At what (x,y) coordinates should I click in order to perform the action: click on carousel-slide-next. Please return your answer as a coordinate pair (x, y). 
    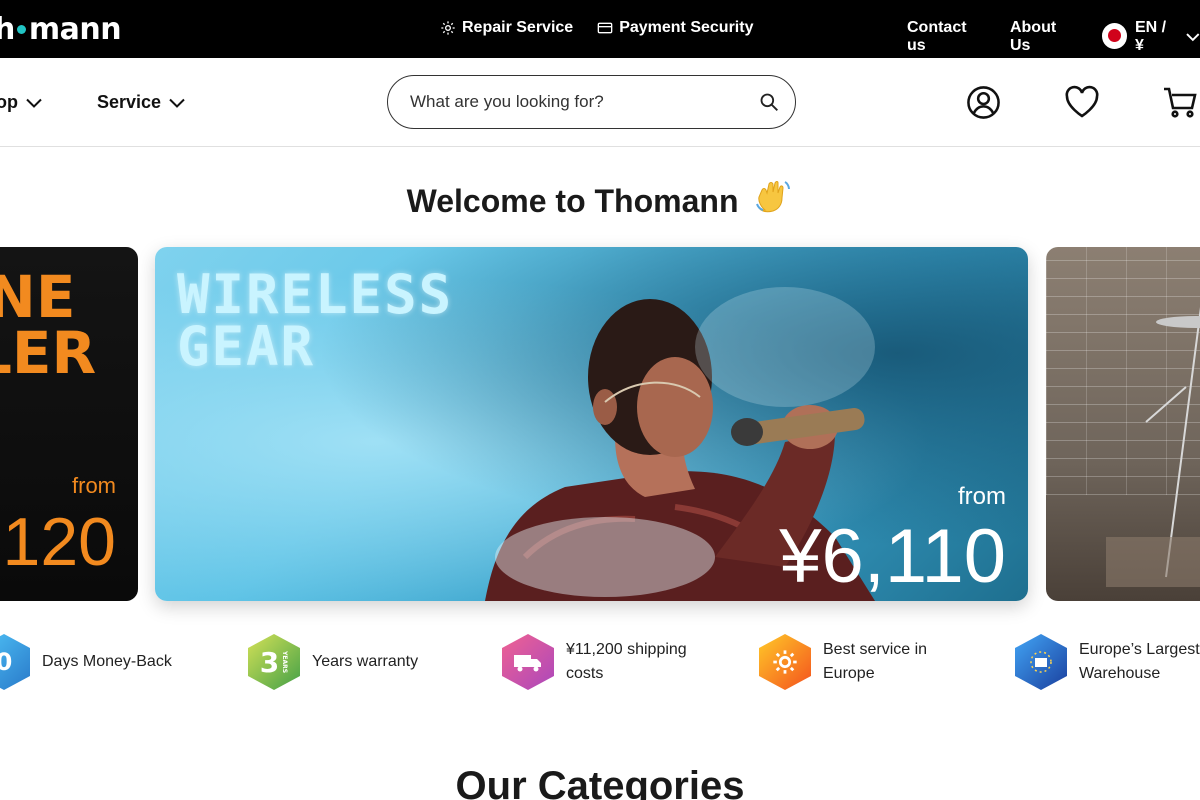
    Looking at the image, I should click on (1123, 424).